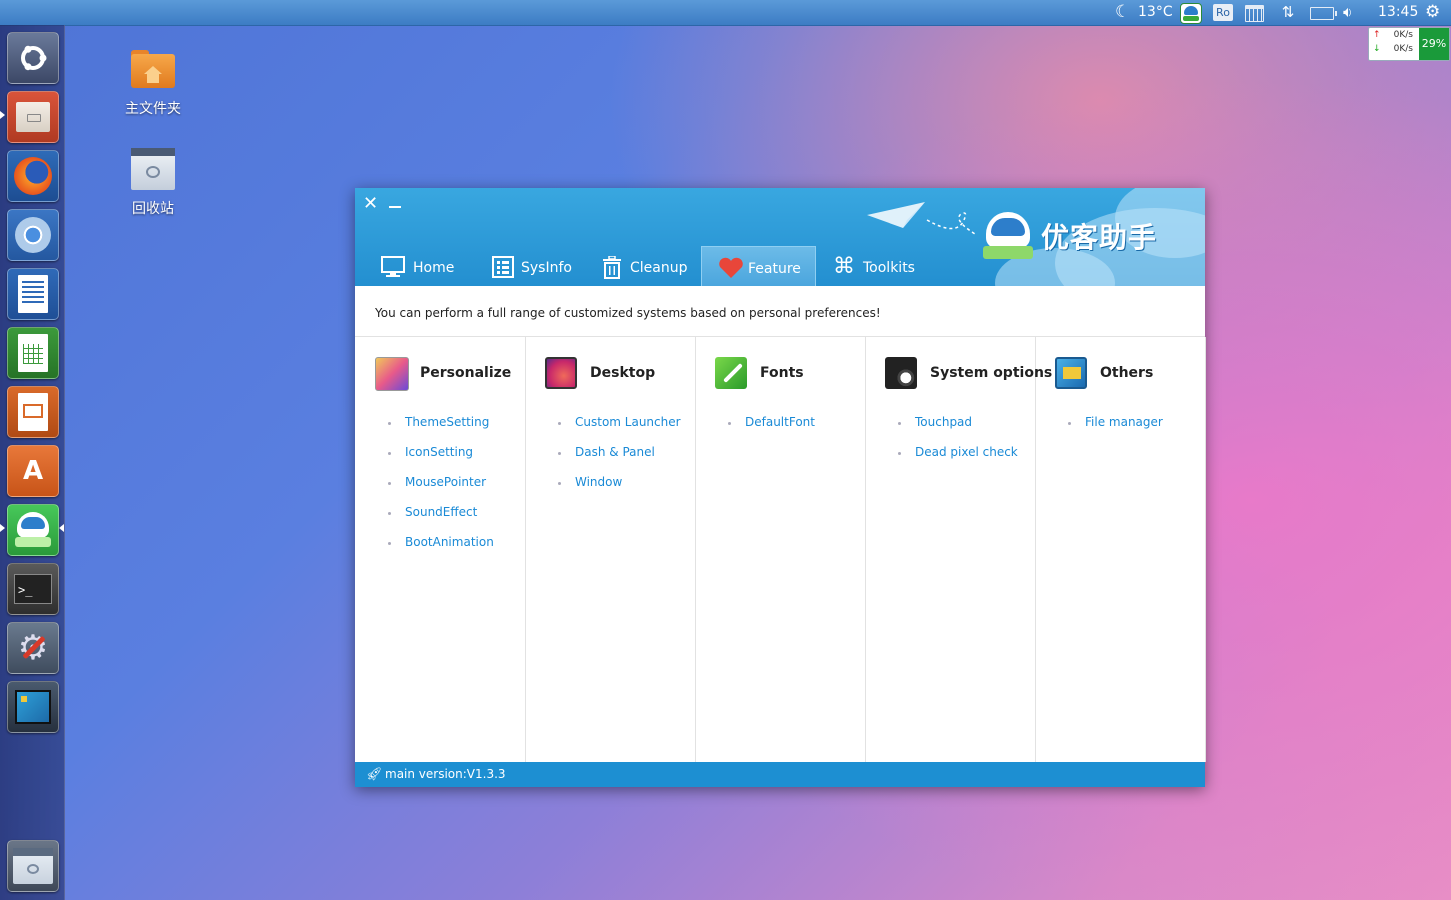  I want to click on link-window: Window, so click(618, 490).